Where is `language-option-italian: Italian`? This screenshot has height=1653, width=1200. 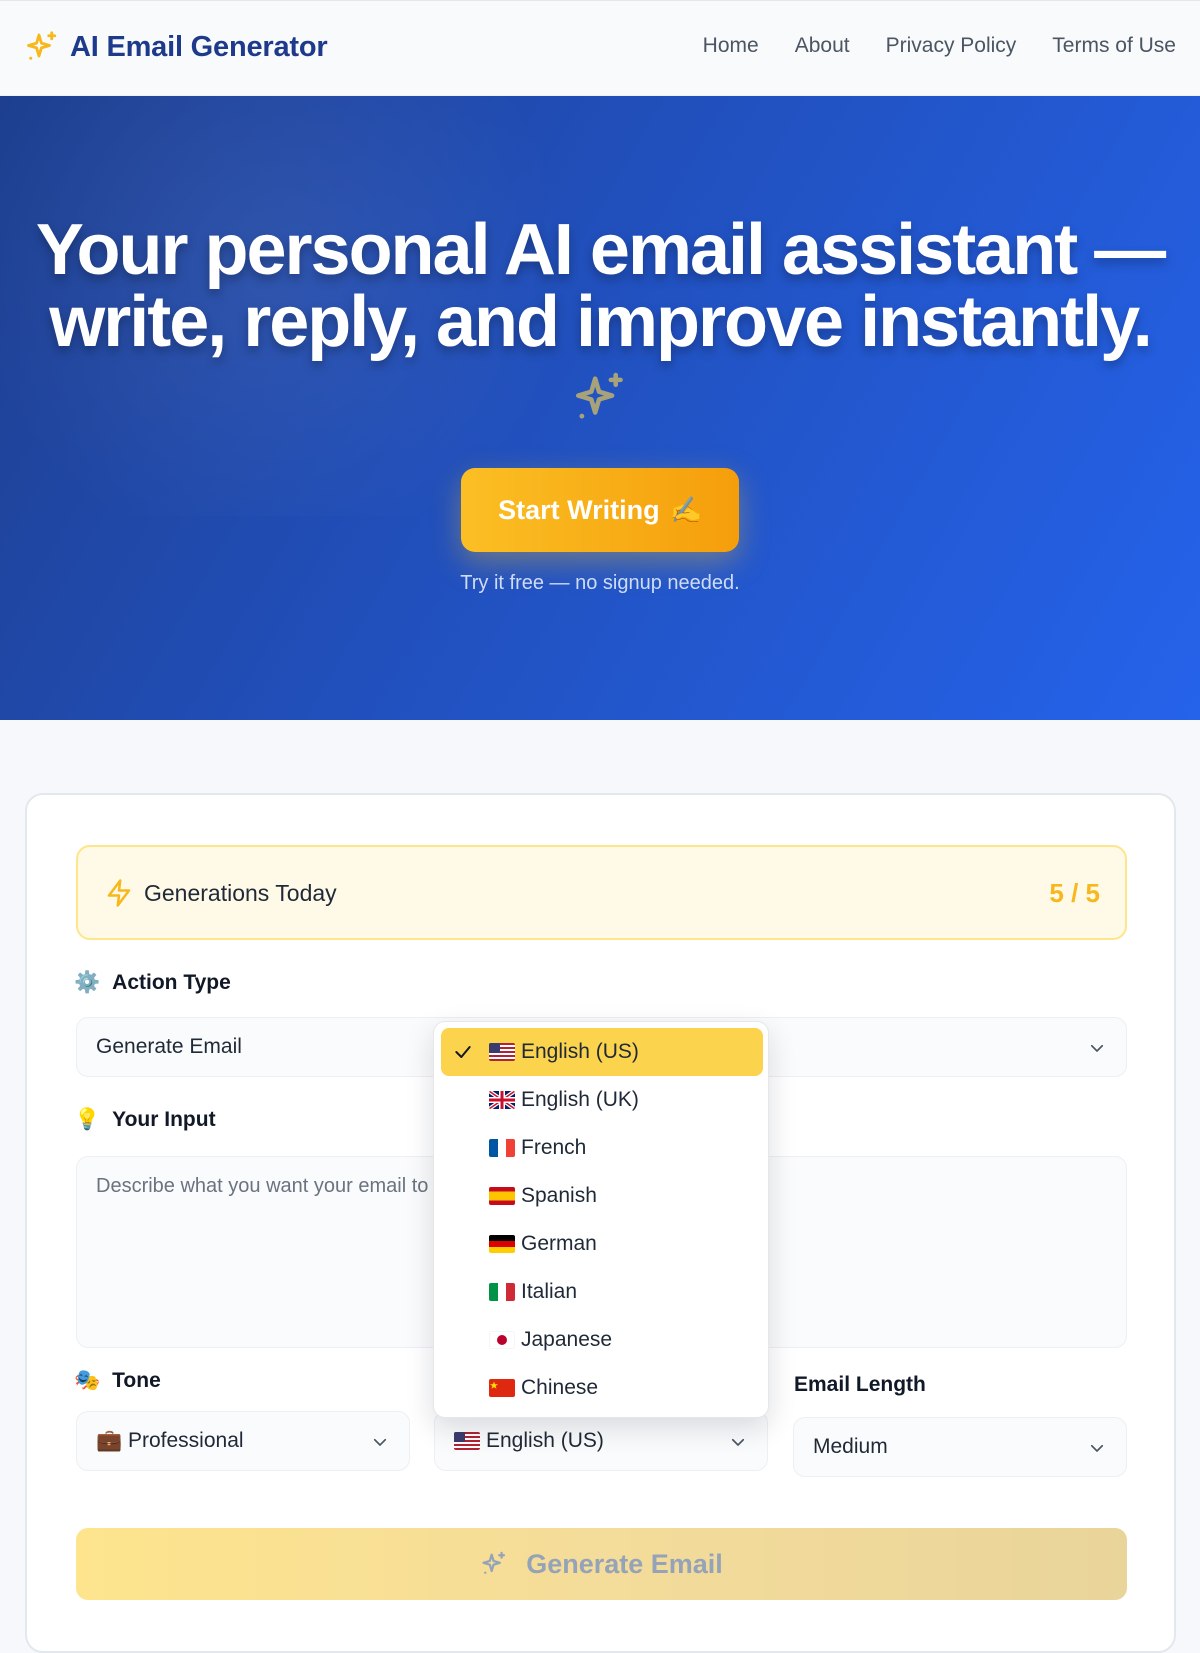 language-option-italian: Italian is located at coordinates (602, 1292).